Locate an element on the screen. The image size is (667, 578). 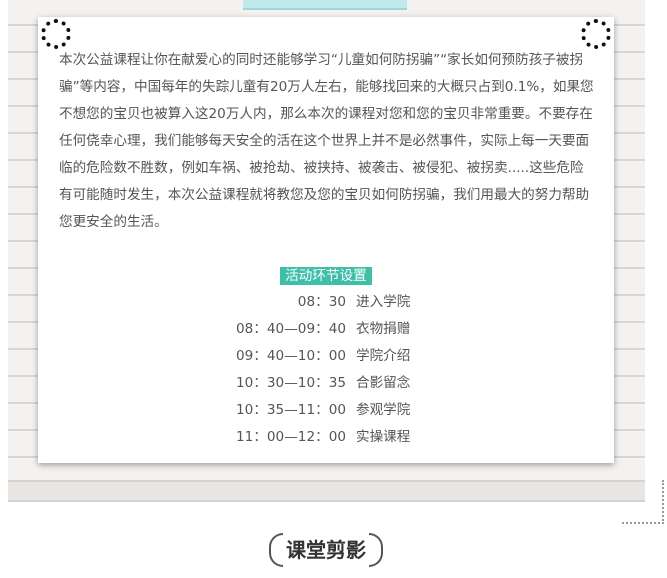
schedule-time: 10：35—11：00 is located at coordinates (291, 410).